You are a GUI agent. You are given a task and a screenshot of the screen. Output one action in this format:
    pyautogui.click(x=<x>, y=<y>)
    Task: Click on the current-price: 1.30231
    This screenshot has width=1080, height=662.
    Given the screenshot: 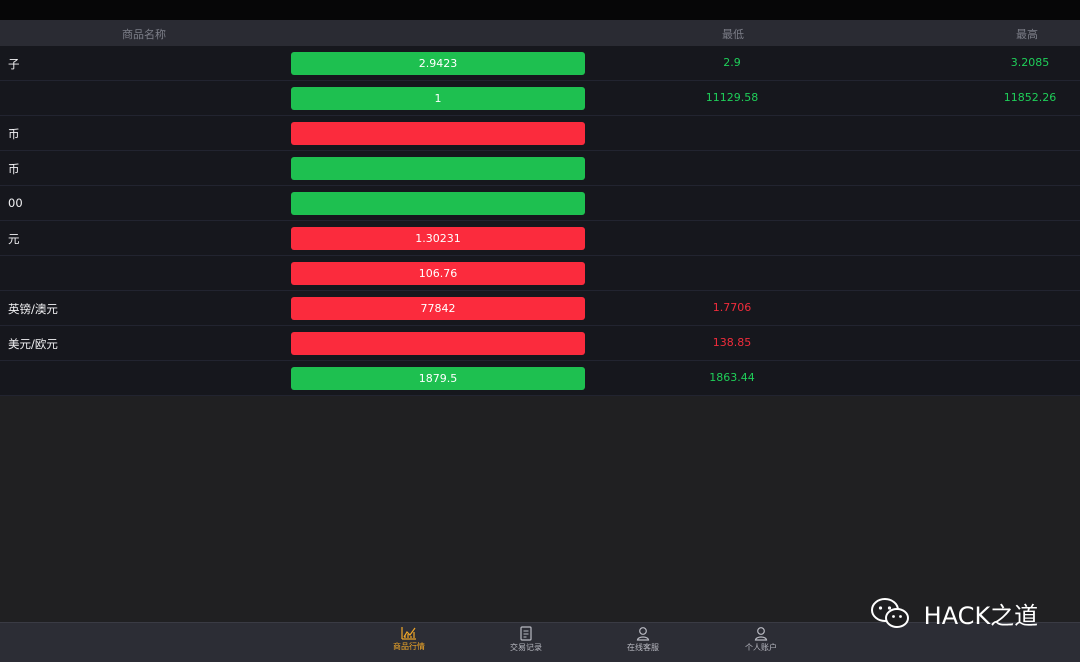 What is the action you would take?
    pyautogui.click(x=438, y=238)
    